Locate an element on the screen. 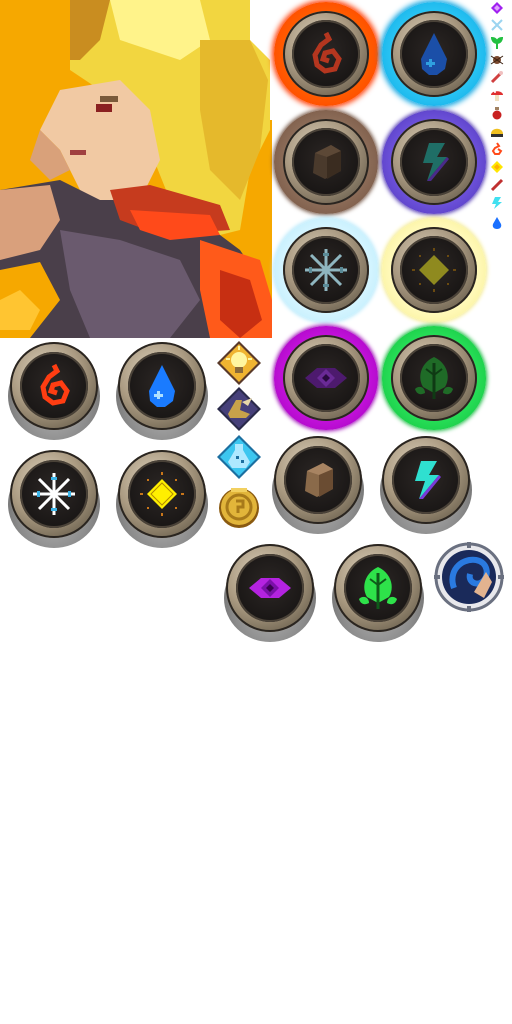  yellow-diamond-icon is located at coordinates (497, 167).